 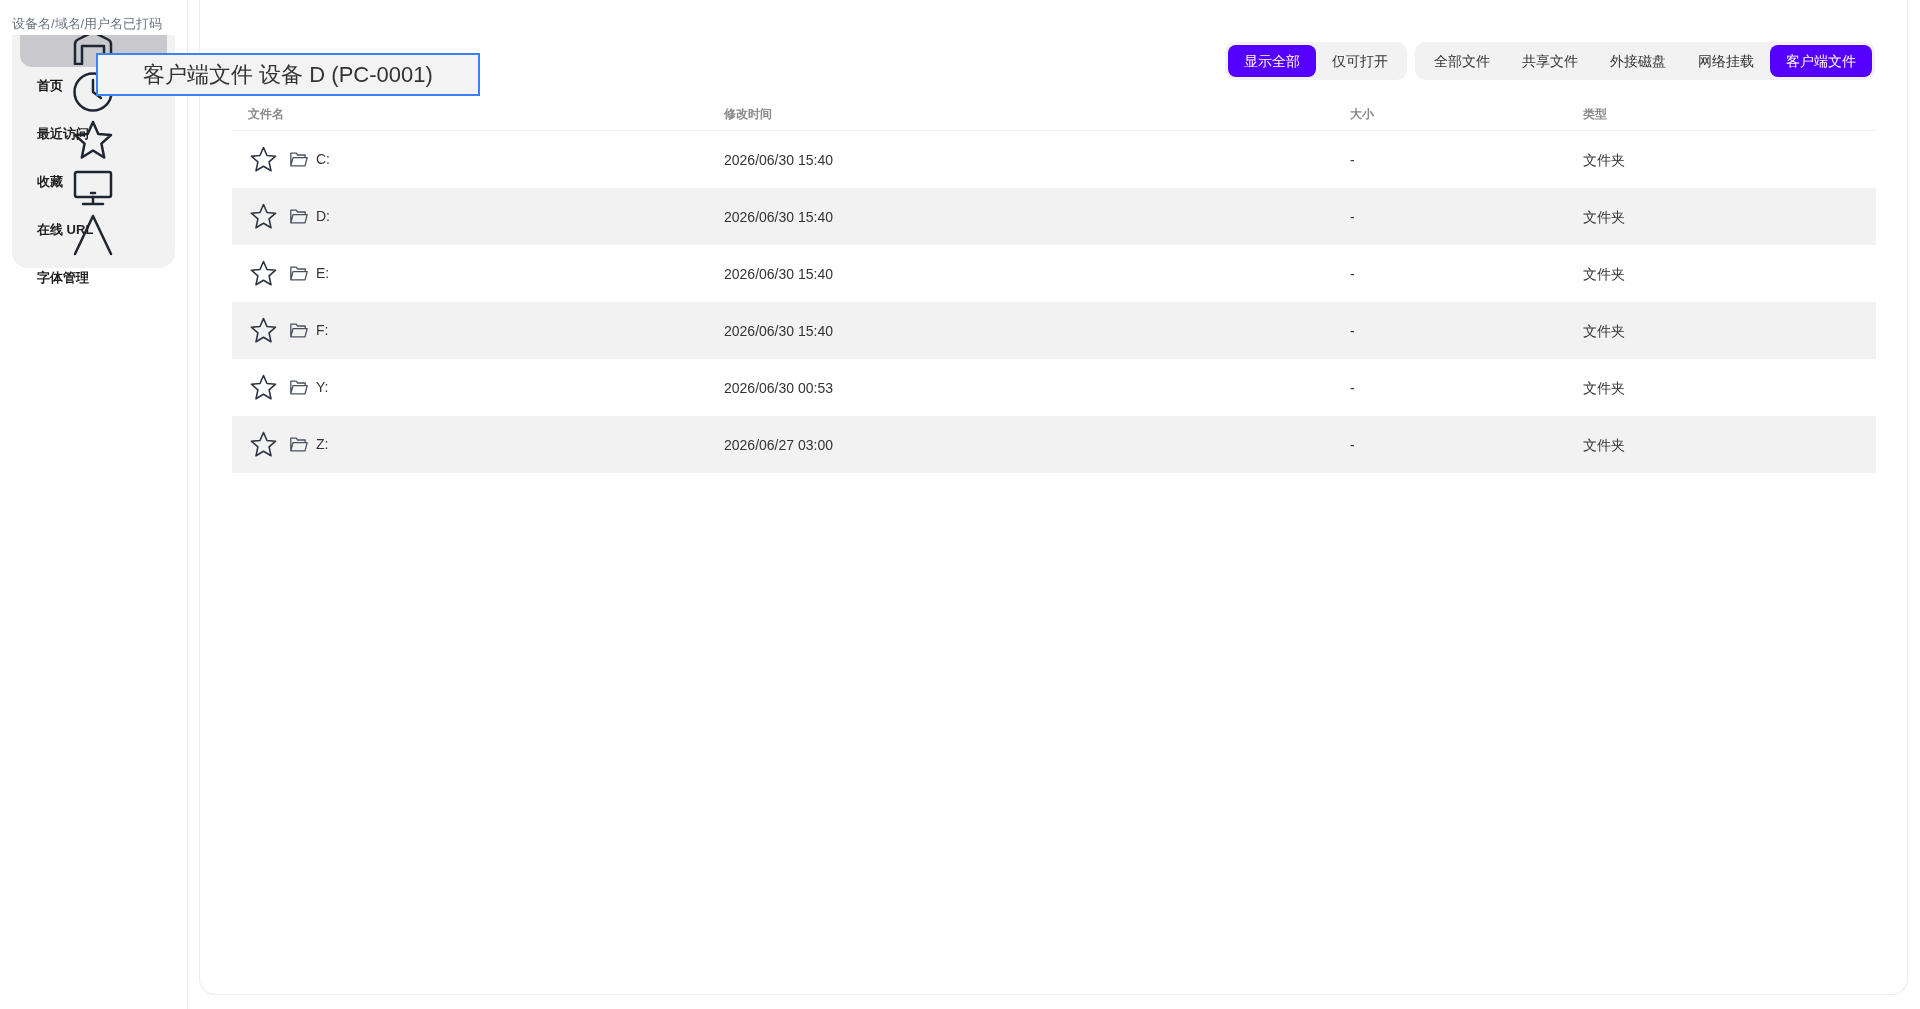 I want to click on column-header: 类型, so click(x=1595, y=113).